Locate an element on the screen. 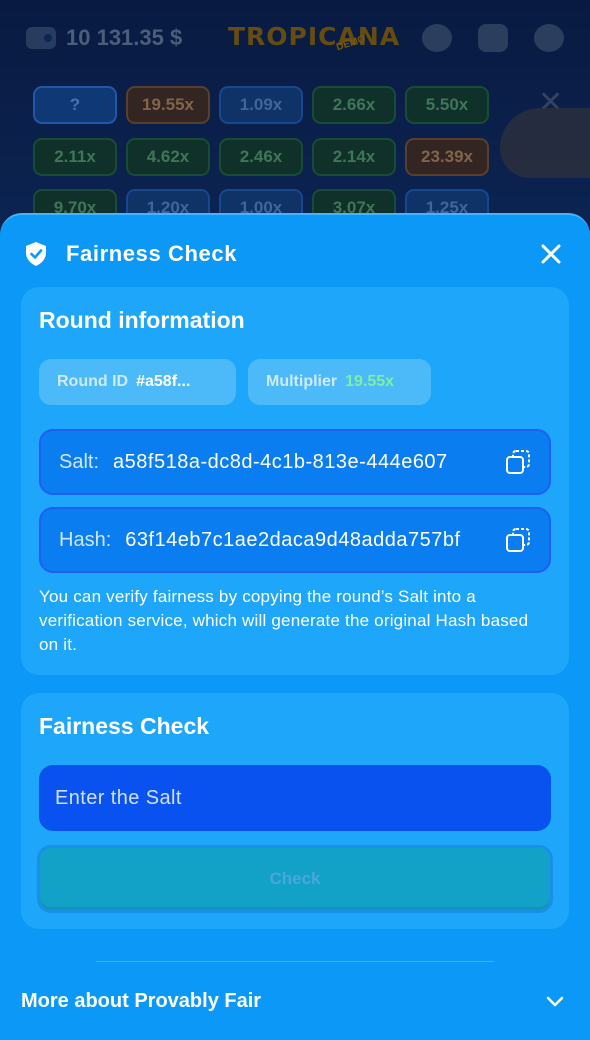 The width and height of the screenshot is (590, 1040). salt-input is located at coordinates (295, 798).